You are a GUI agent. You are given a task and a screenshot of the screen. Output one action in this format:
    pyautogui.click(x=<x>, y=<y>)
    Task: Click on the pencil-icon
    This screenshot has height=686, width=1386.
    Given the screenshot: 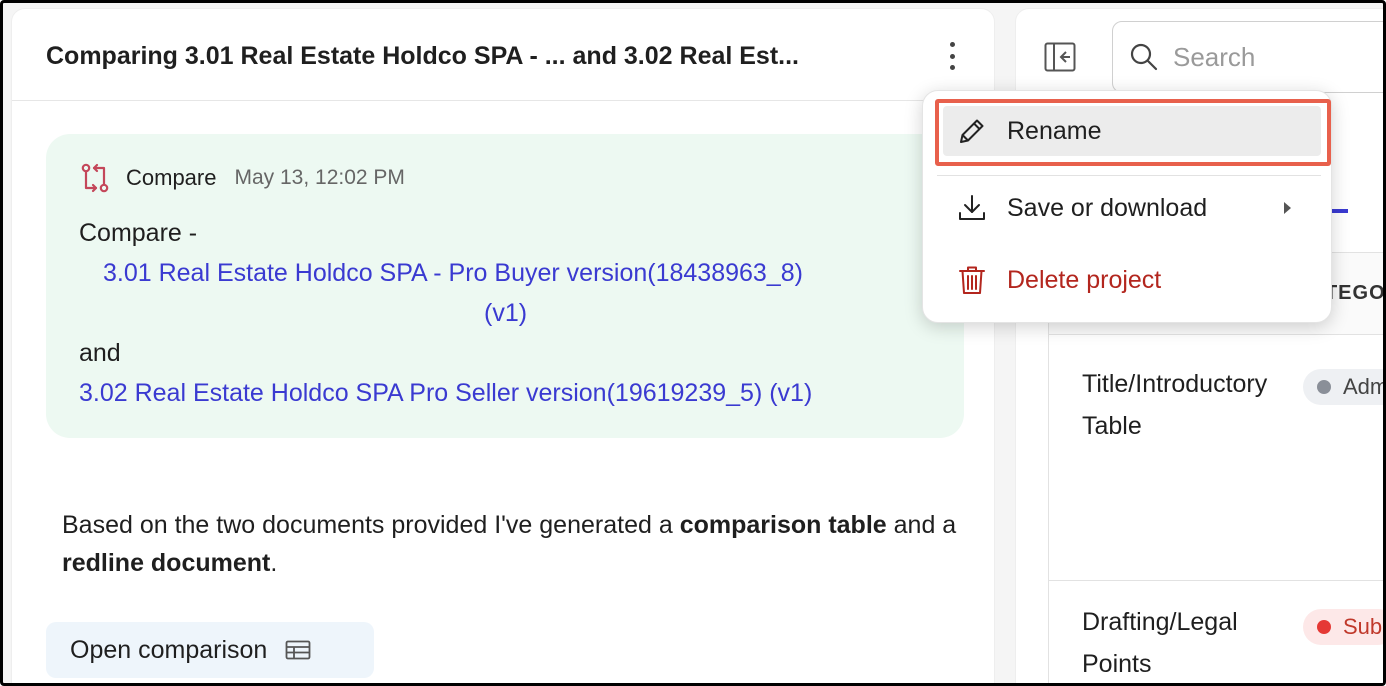 What is the action you would take?
    pyautogui.click(x=972, y=131)
    